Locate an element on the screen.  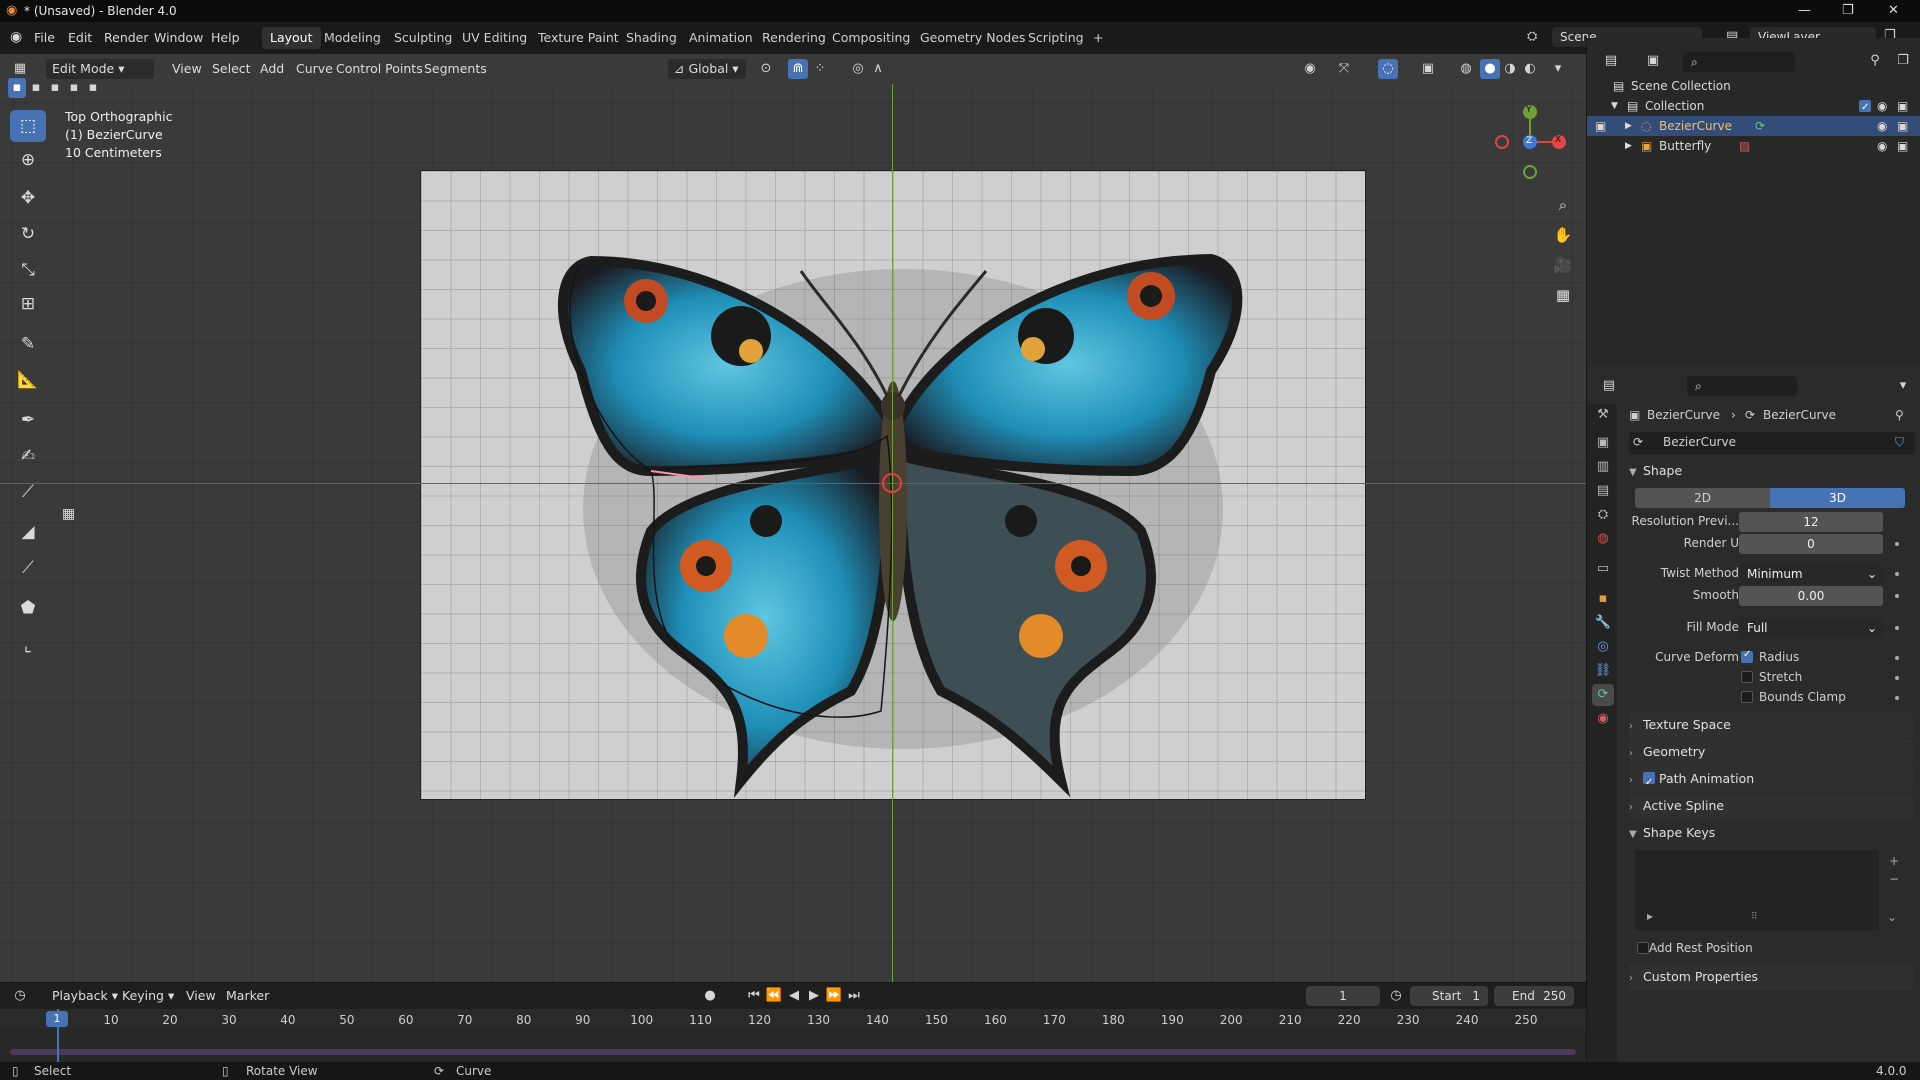
snap-icon: ⋒ is located at coordinates (798, 69).